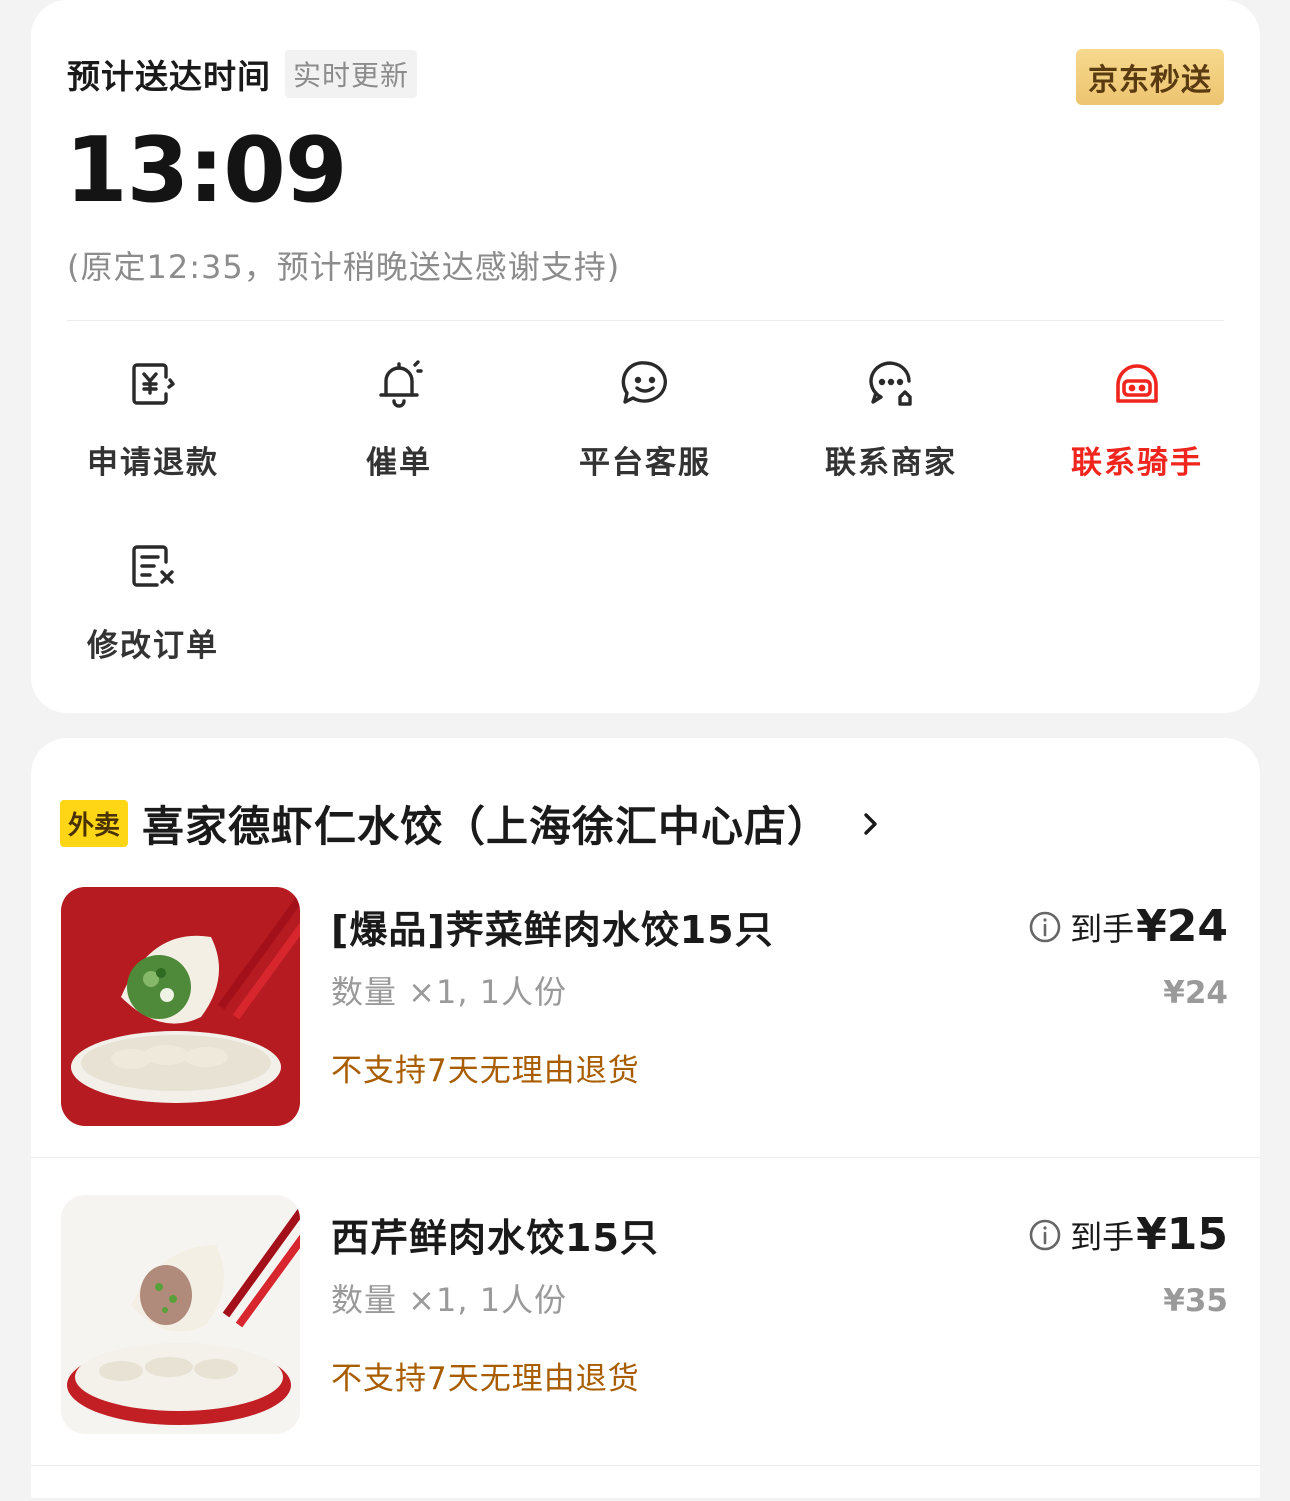 Image resolution: width=1290 pixels, height=1501 pixels. I want to click on eta-time: 13:09, so click(206, 170).